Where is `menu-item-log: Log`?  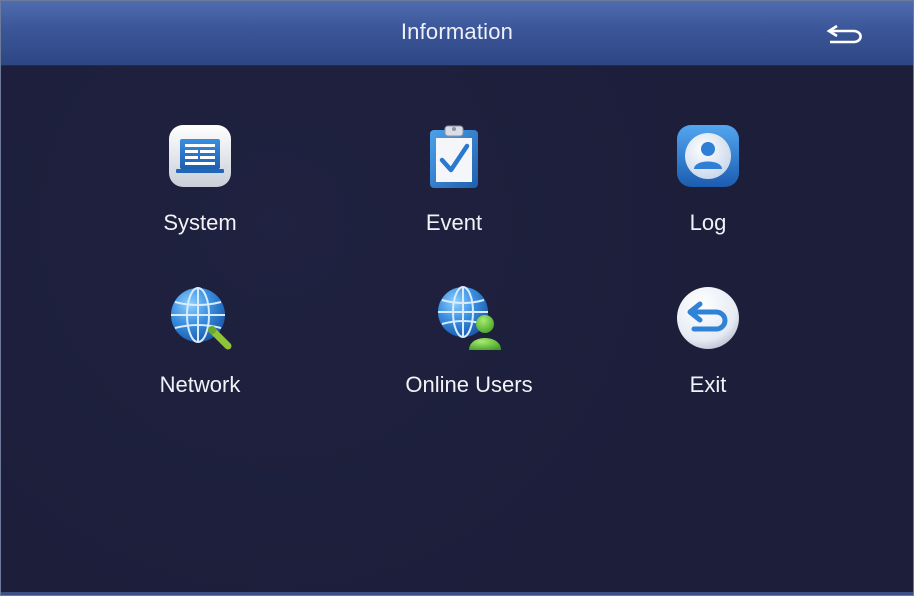 menu-item-log: Log is located at coordinates (708, 187).